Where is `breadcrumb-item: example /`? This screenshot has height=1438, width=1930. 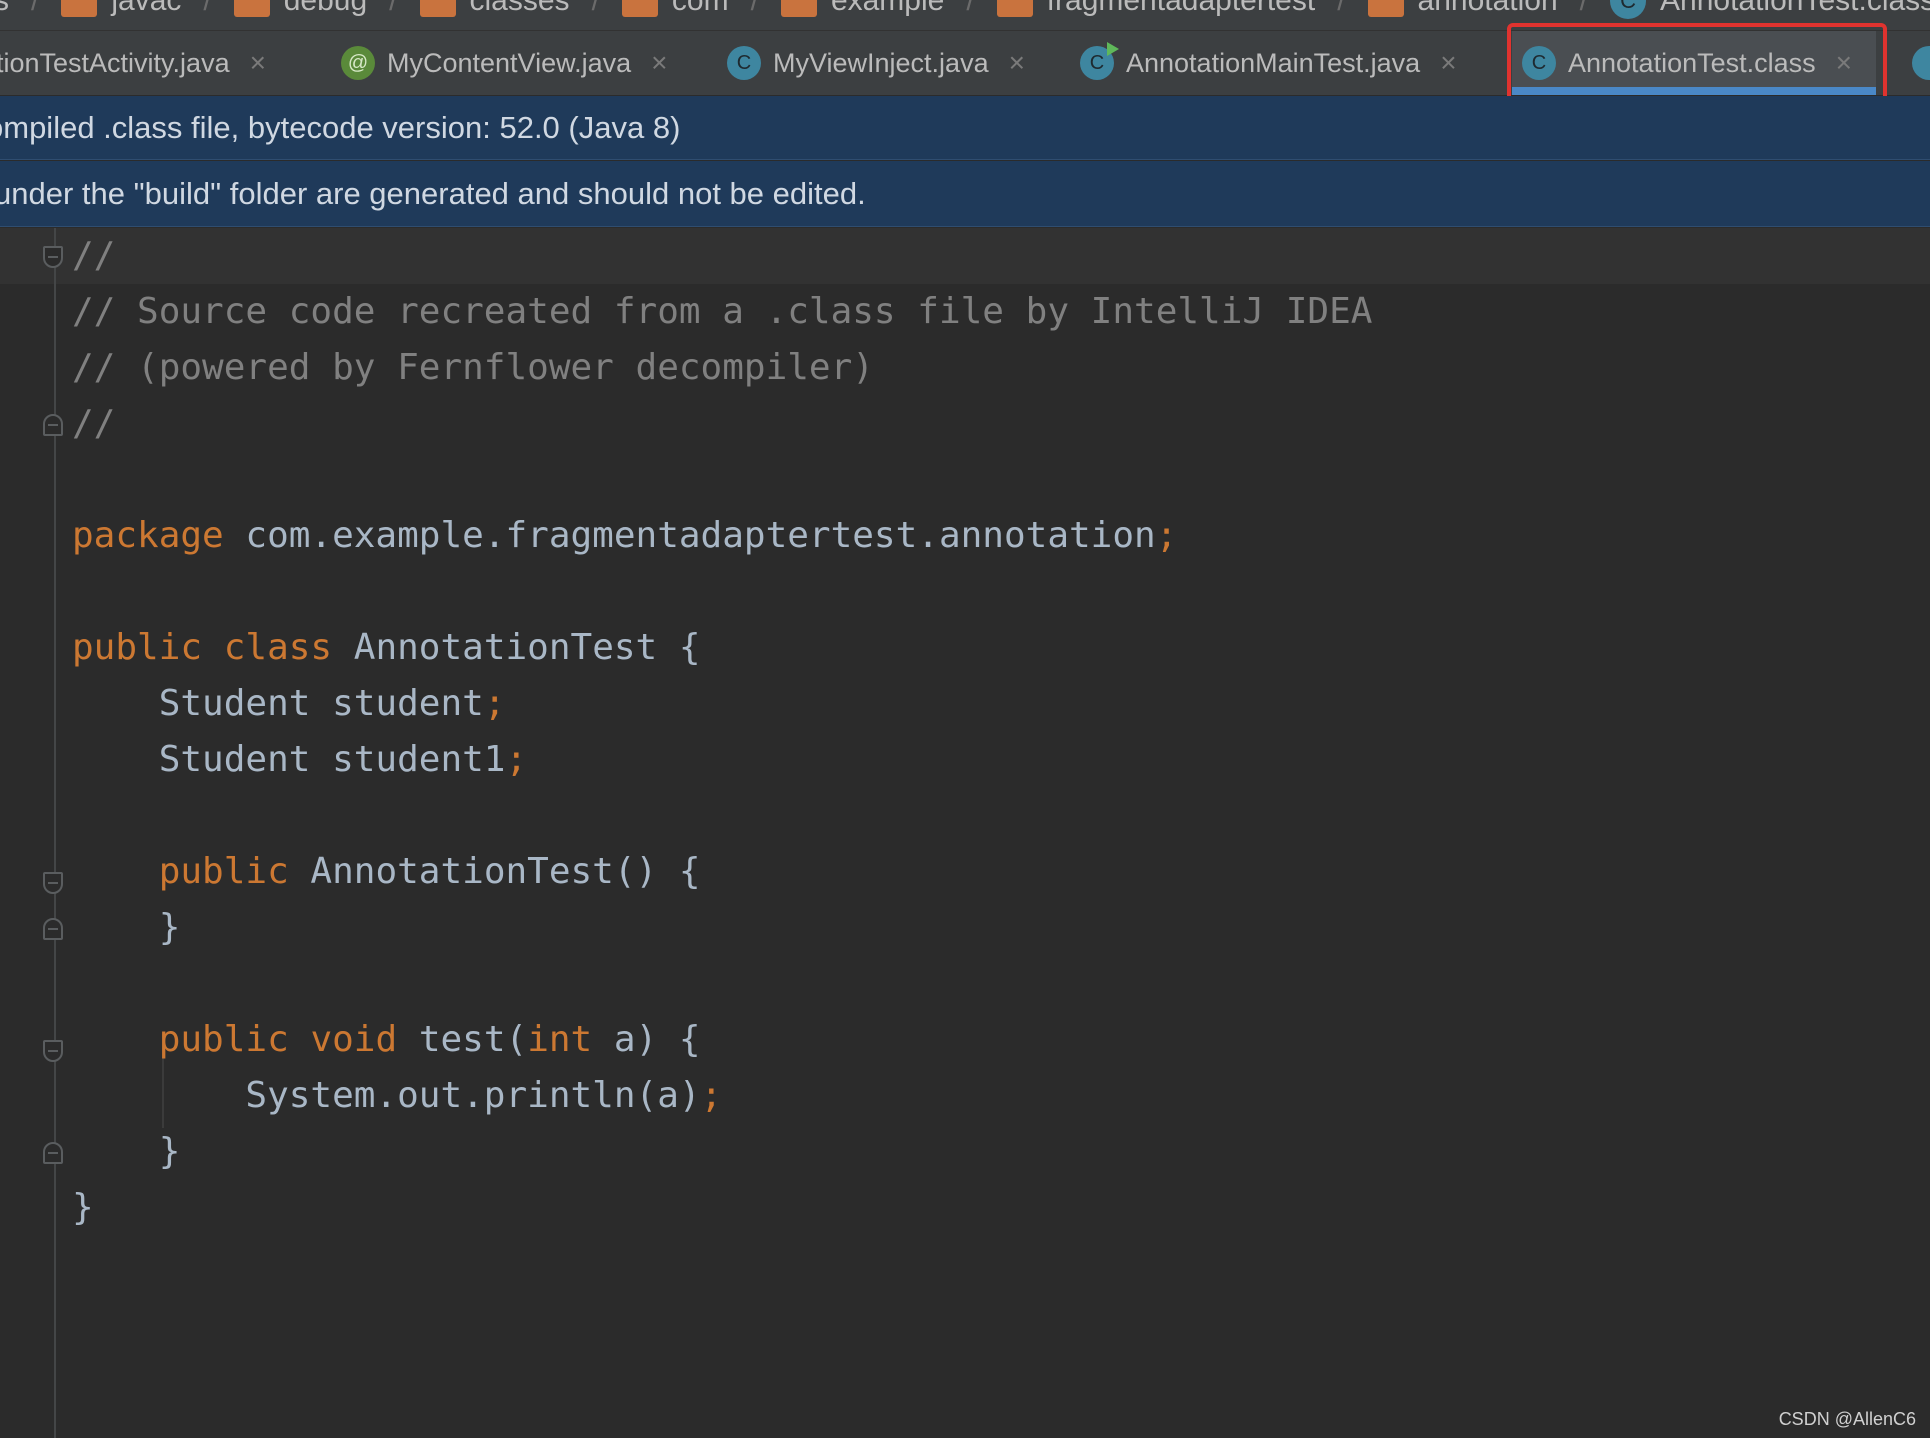 breadcrumb-item: example / is located at coordinates (877, 9).